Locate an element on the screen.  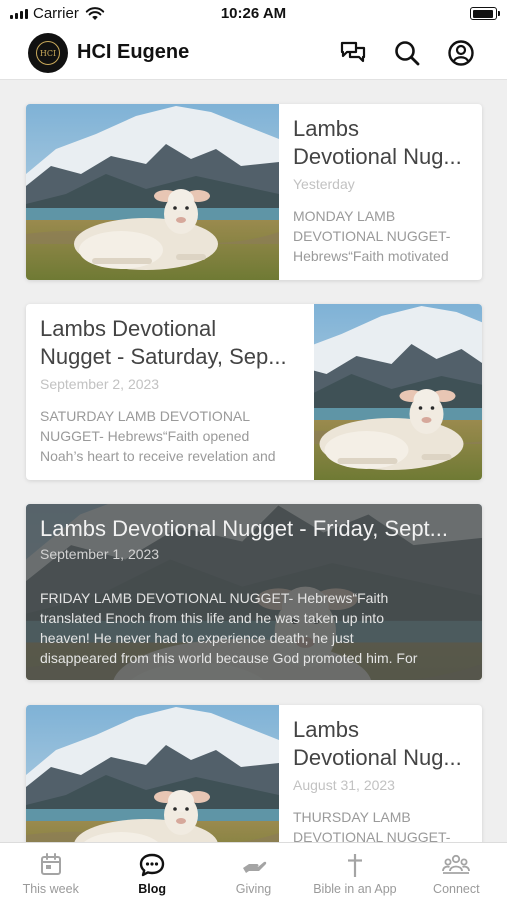
chat-bubble-icon is located at coordinates (152, 865).